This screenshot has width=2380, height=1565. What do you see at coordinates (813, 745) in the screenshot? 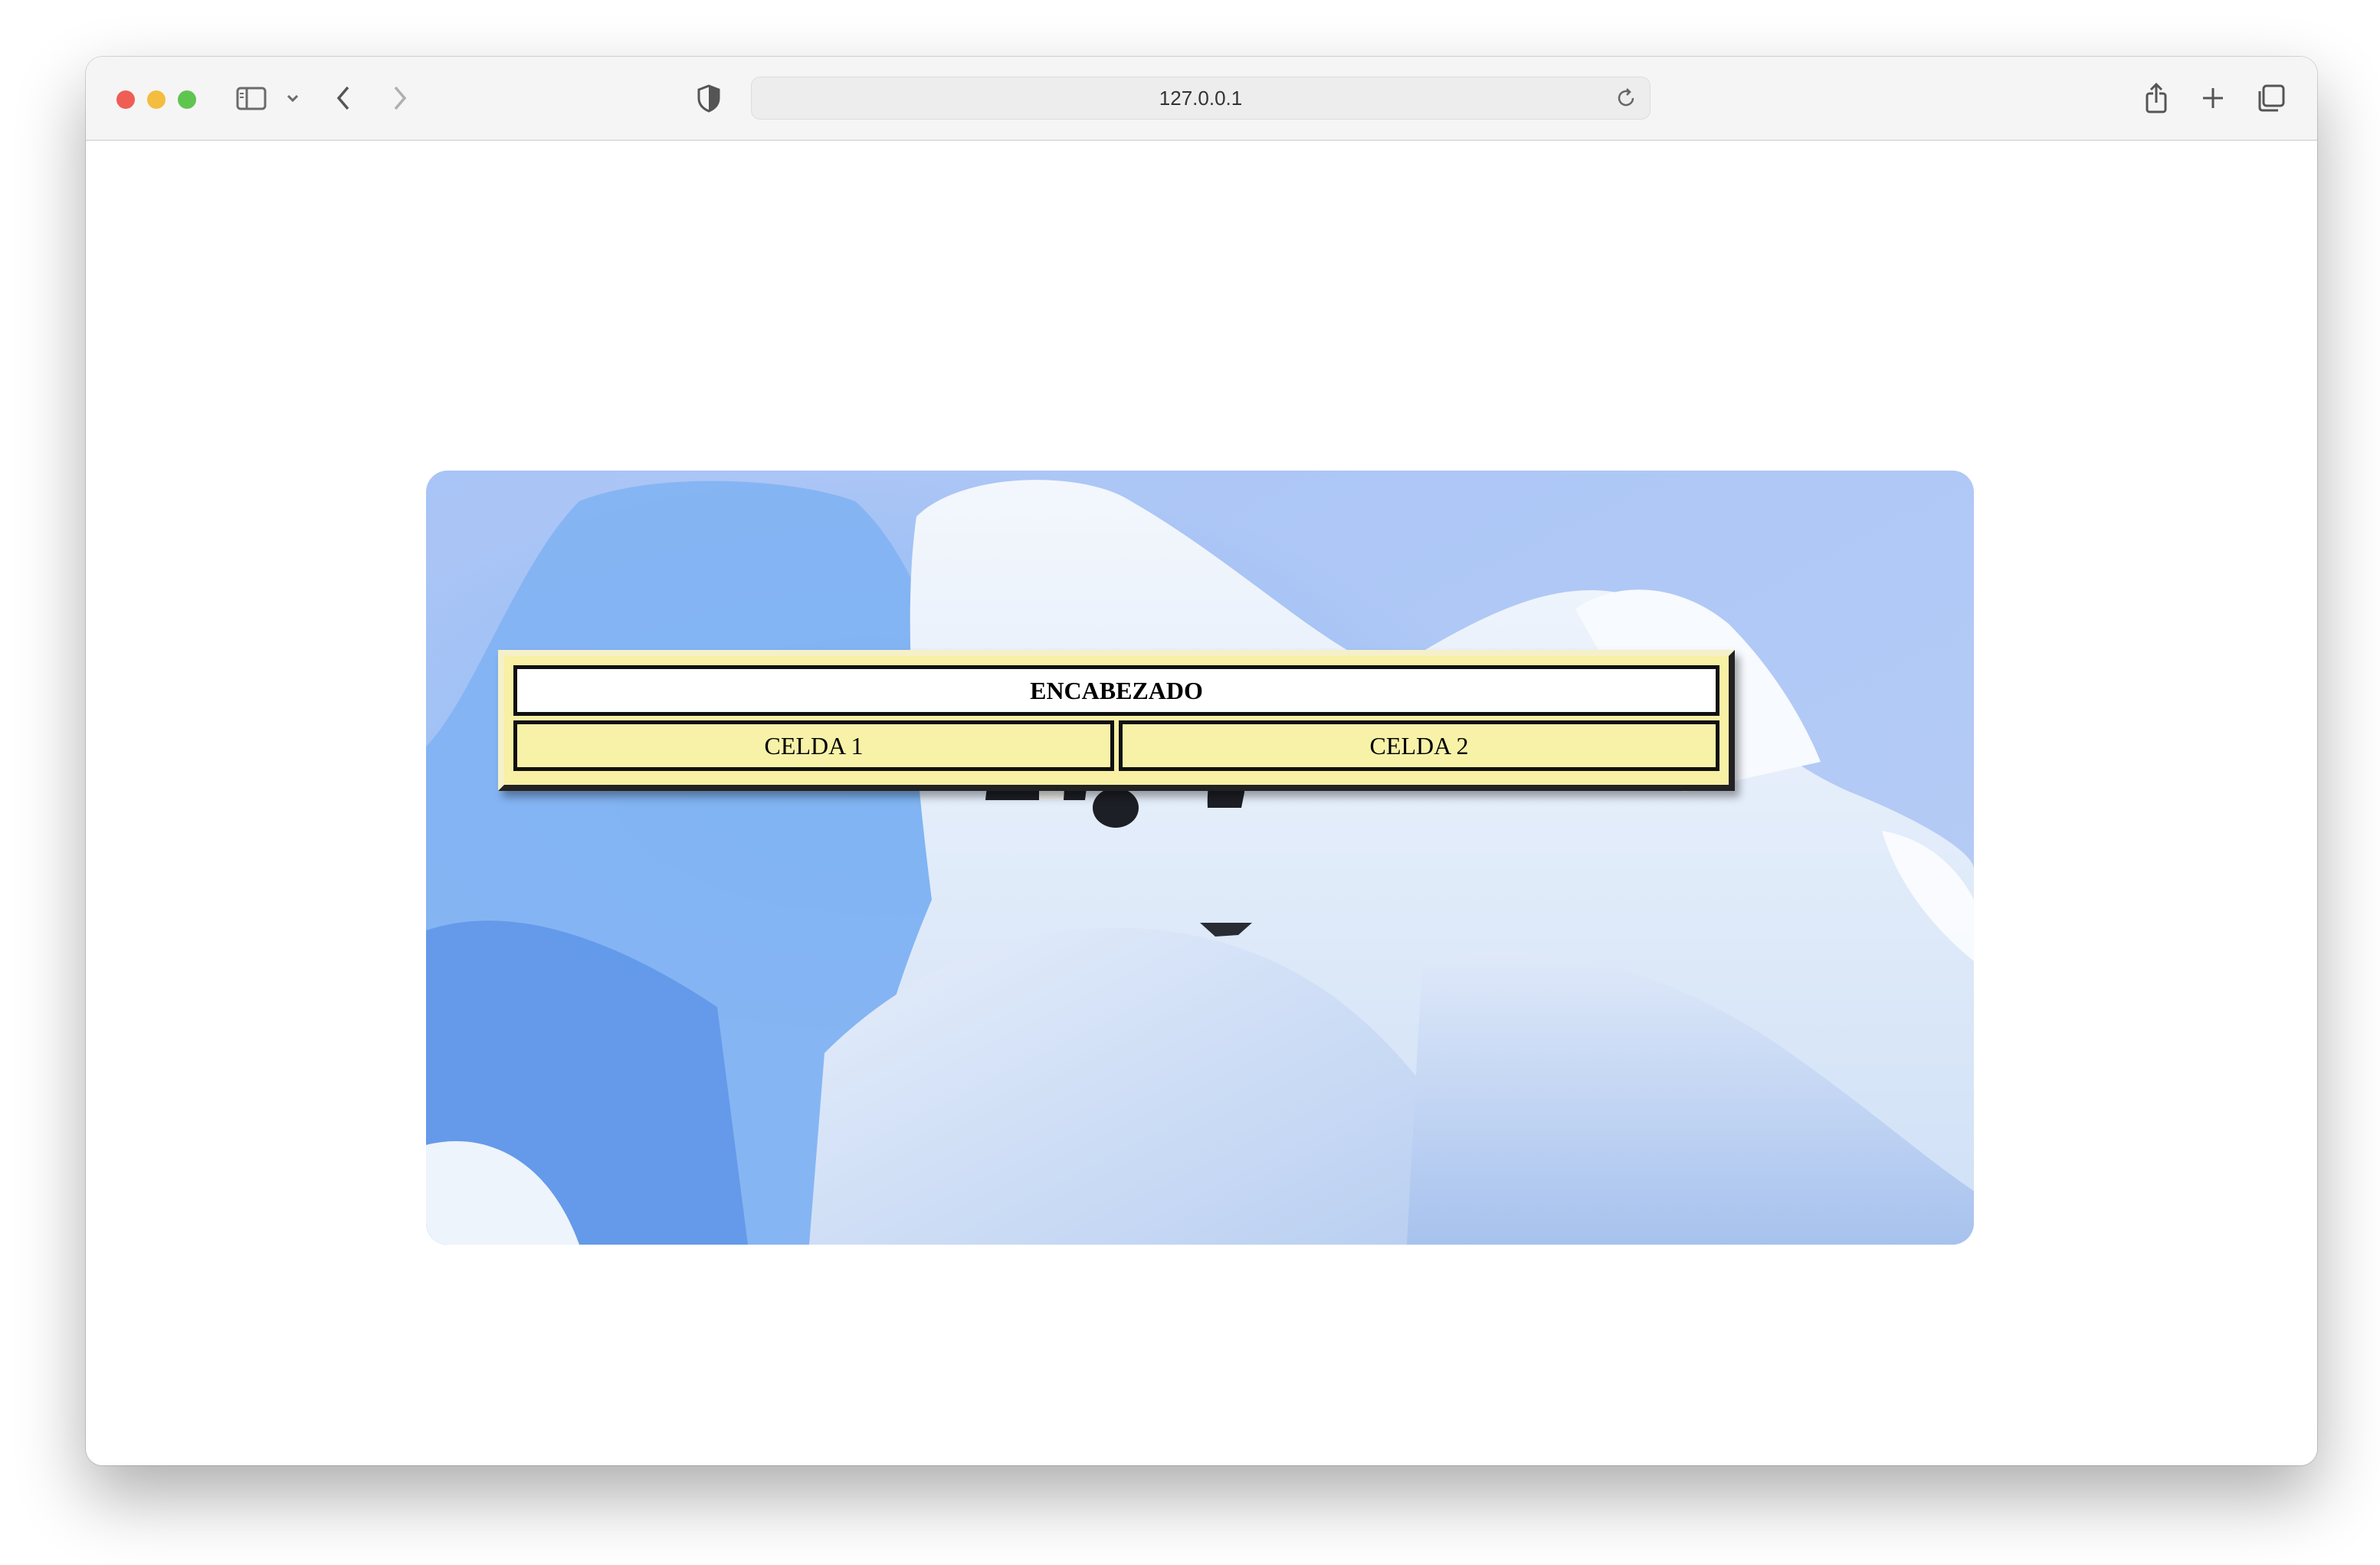
I see `table-cell-1: CELDA 1` at bounding box center [813, 745].